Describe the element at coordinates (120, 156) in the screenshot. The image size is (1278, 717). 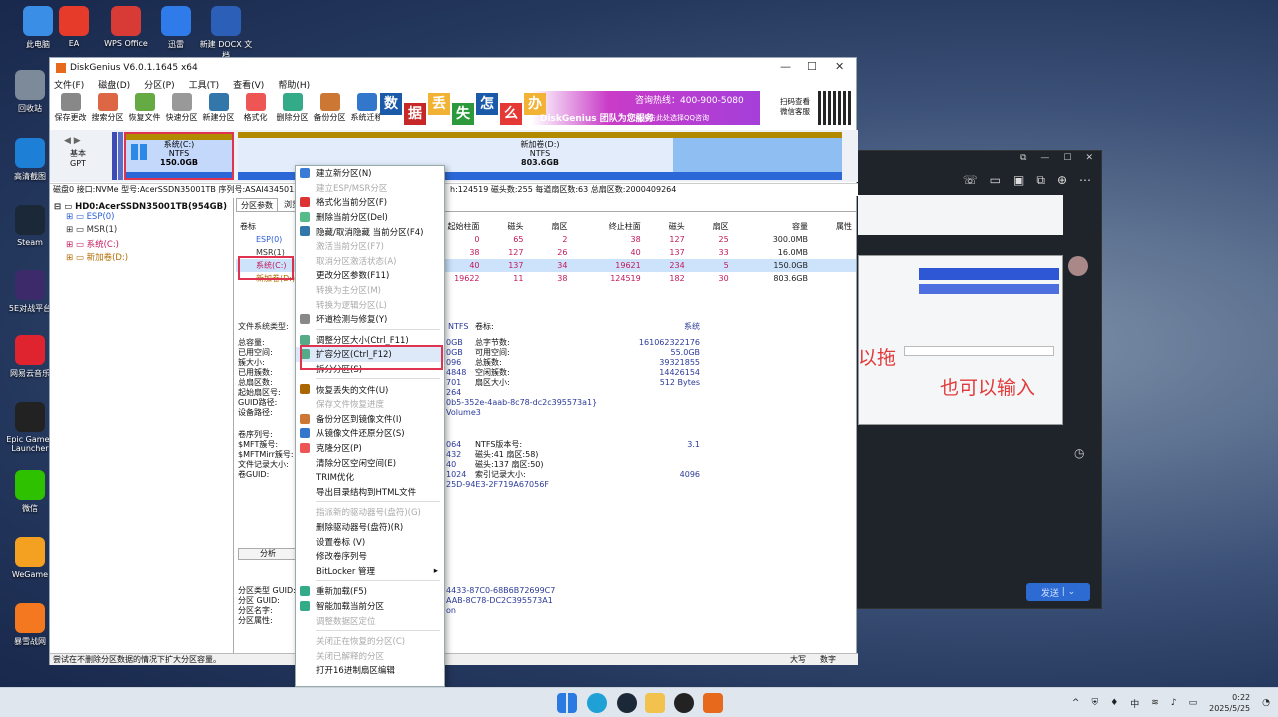
I see `msr-part-block` at that location.